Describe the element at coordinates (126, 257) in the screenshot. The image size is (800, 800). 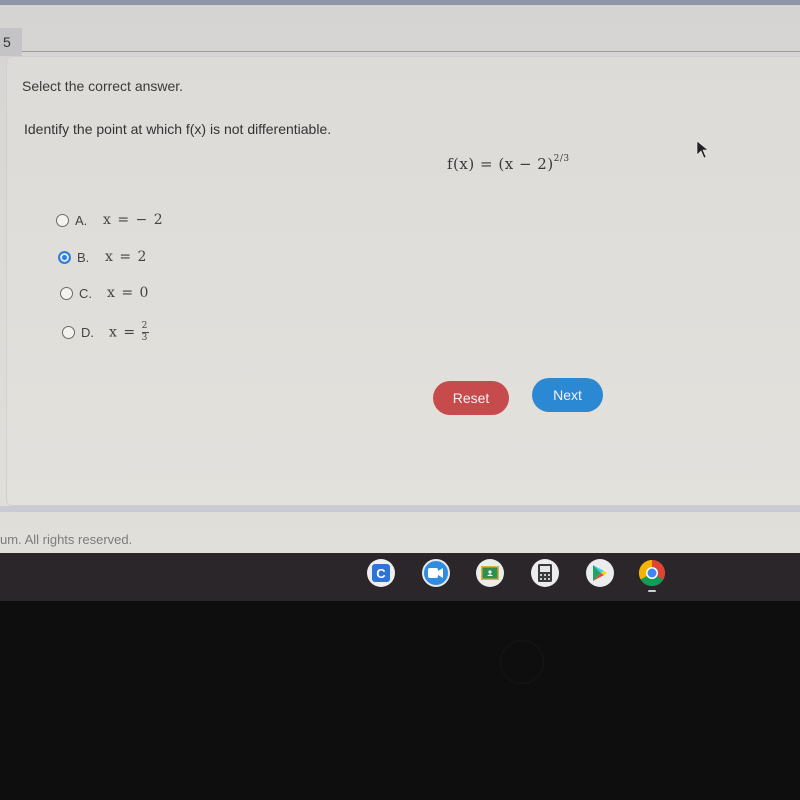
I see `option-value: x = 2` at that location.